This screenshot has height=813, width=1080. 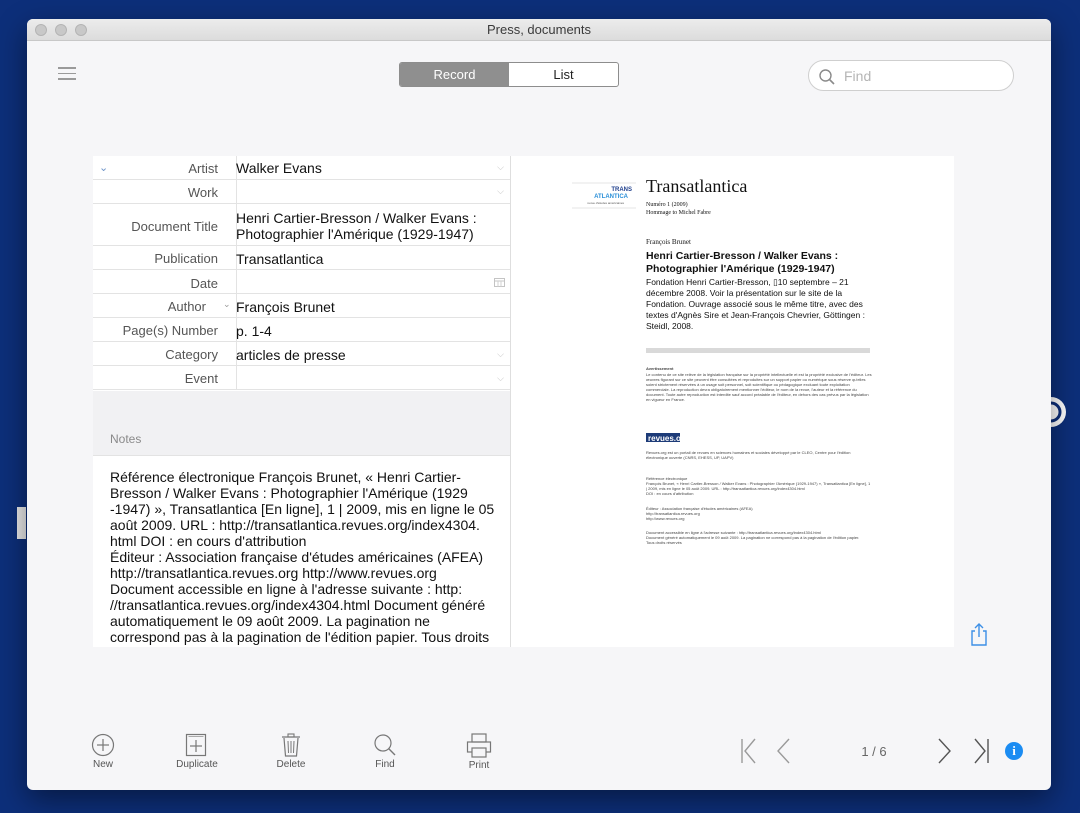 I want to click on window-title: Press, documents, so click(x=539, y=29).